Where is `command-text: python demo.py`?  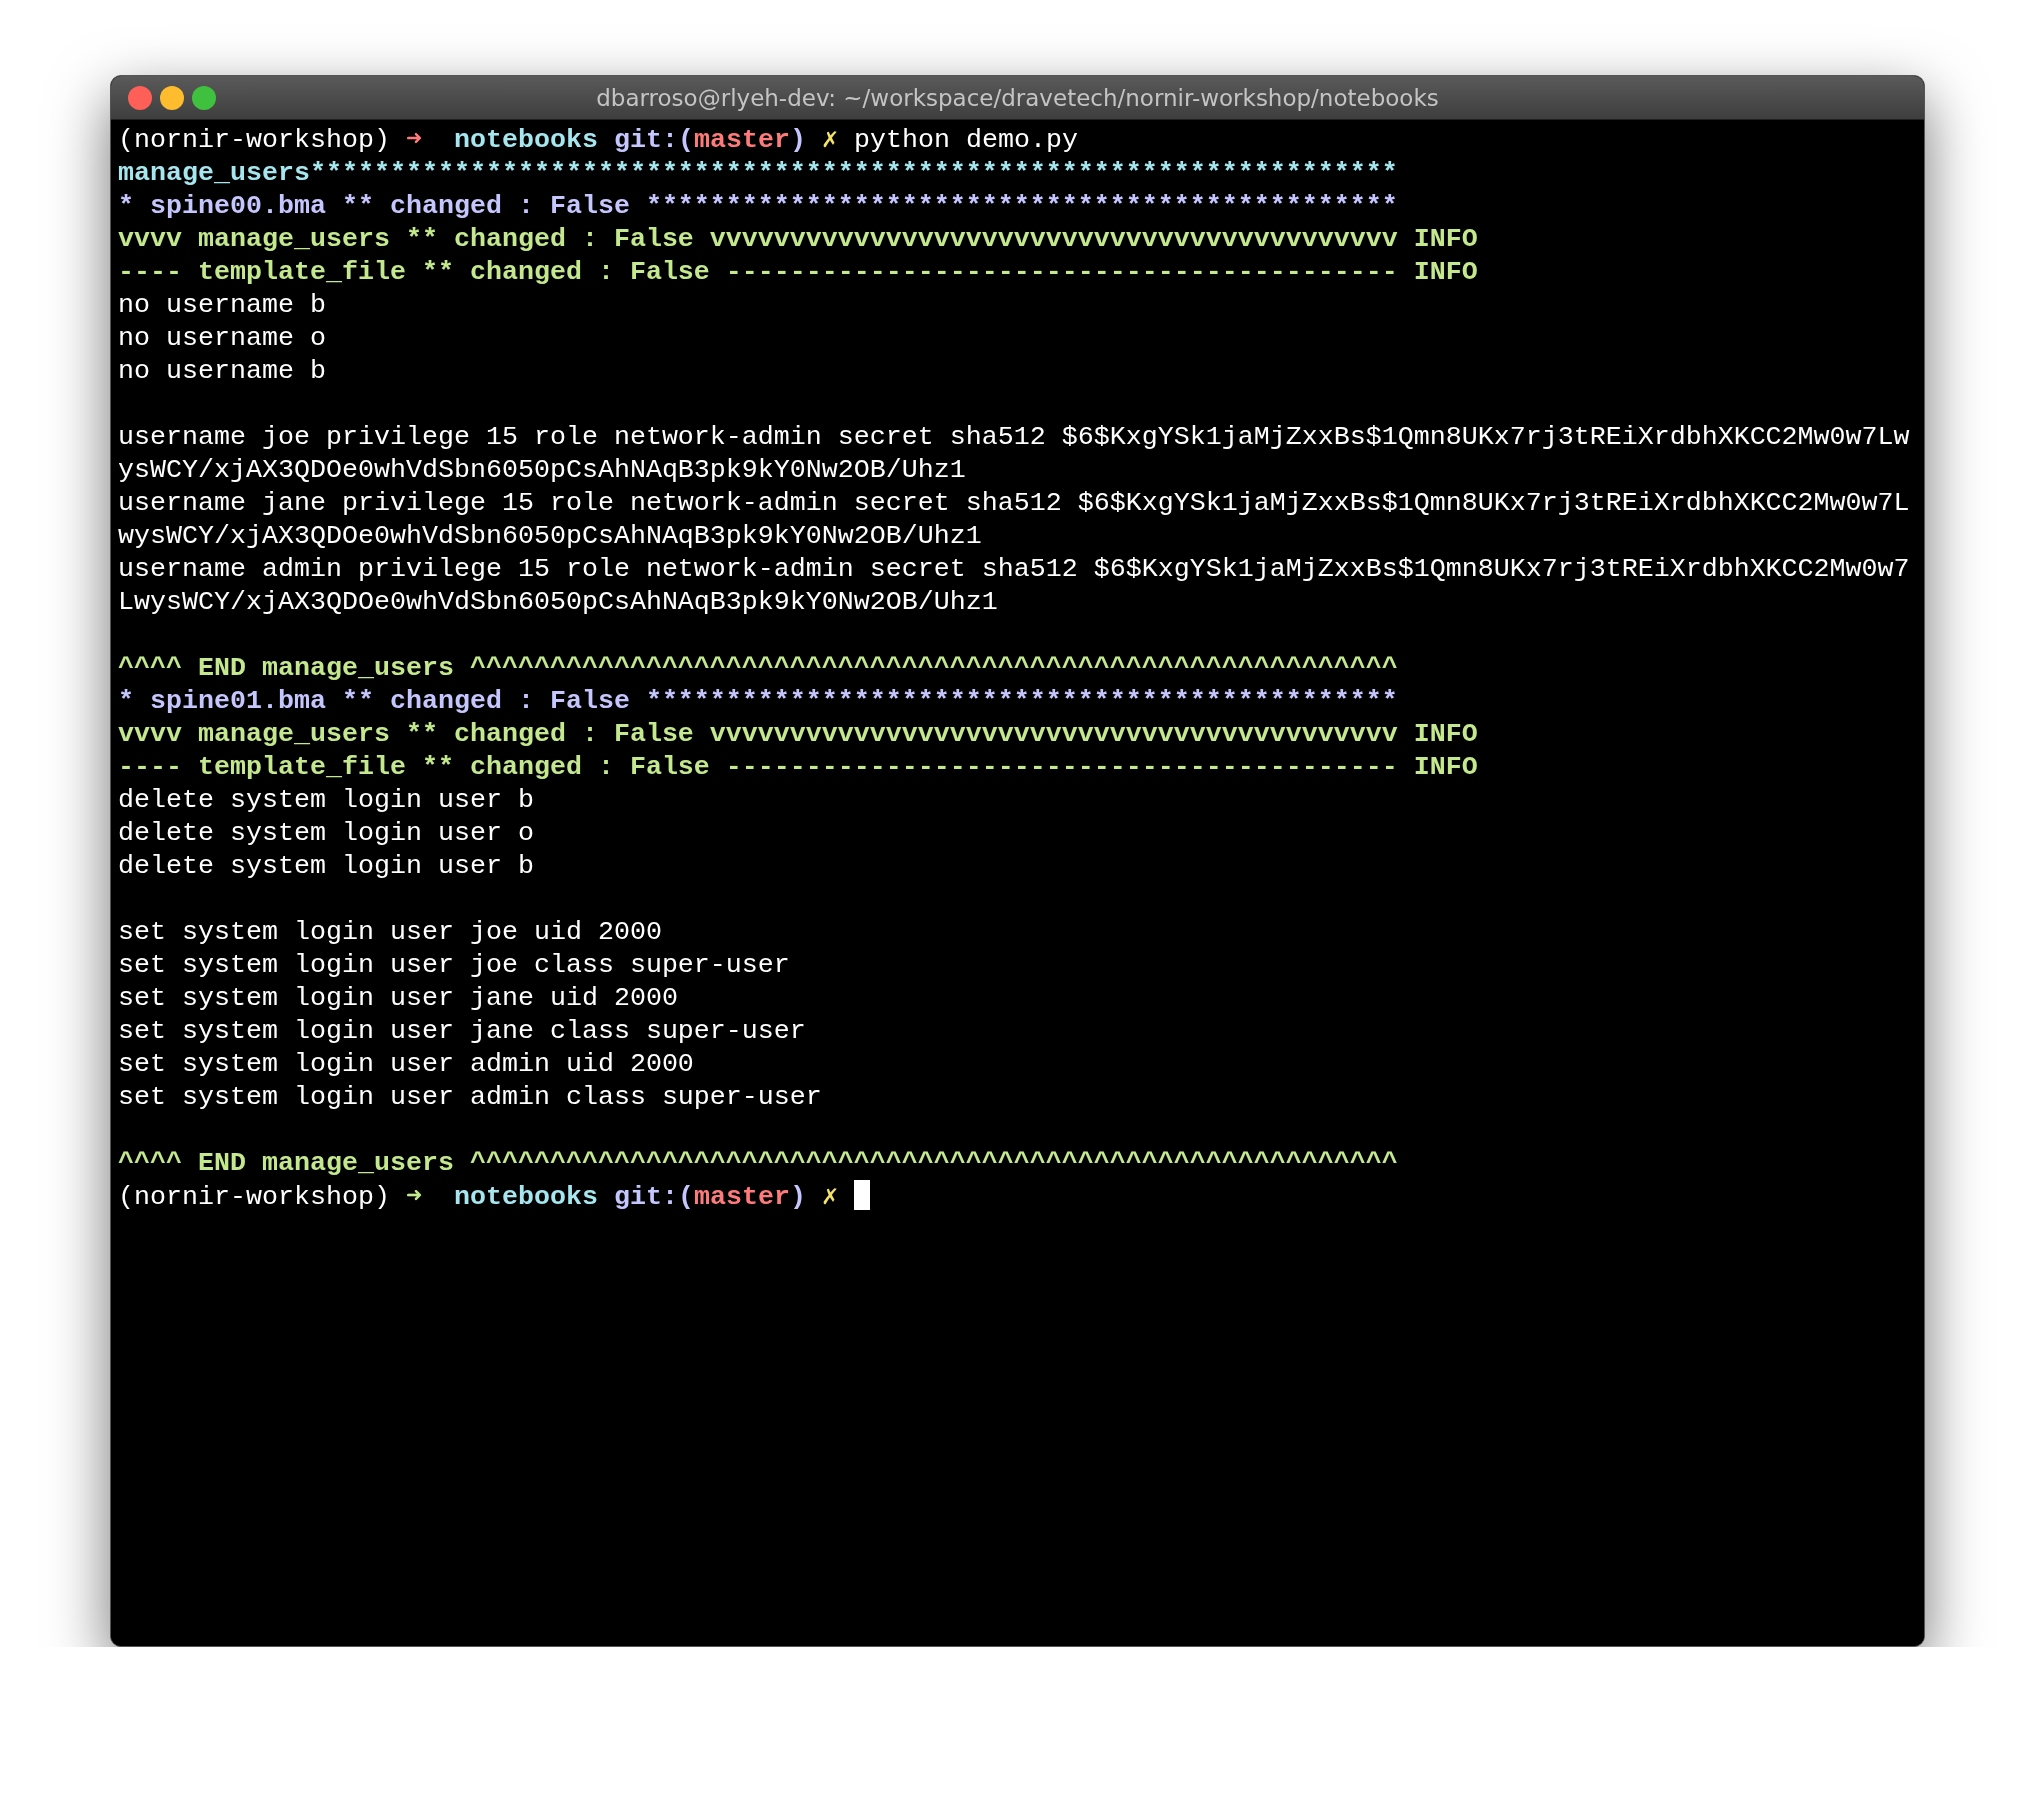 command-text: python demo.py is located at coordinates (965, 140).